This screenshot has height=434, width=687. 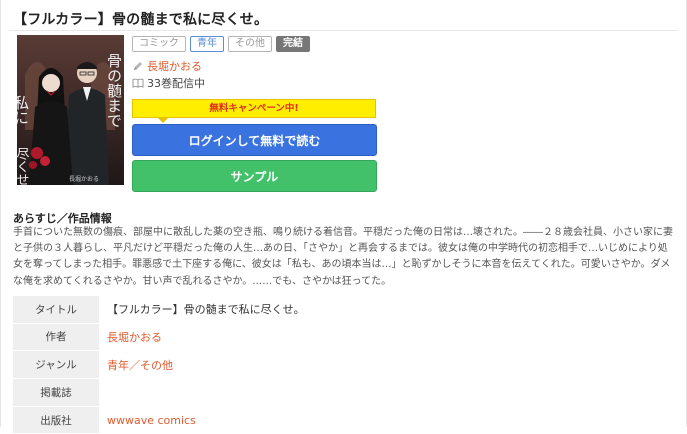 What do you see at coordinates (345, 337) in the screenshot?
I see `info-row-author: 作者 長堀かおる` at bounding box center [345, 337].